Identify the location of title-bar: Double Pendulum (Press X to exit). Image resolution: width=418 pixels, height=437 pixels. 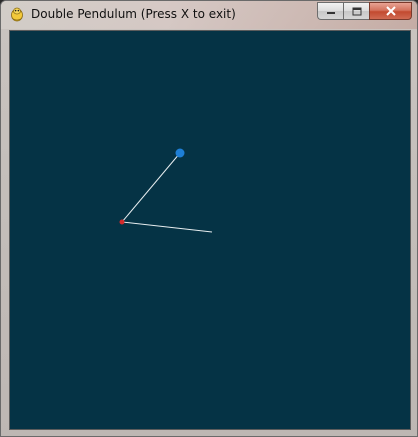
(209, 15).